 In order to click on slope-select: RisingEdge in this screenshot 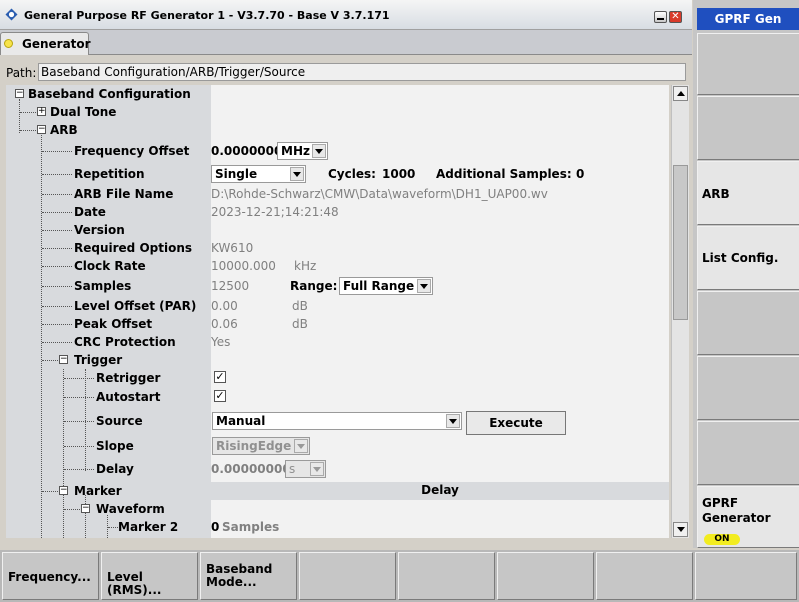, I will do `click(261, 446)`.